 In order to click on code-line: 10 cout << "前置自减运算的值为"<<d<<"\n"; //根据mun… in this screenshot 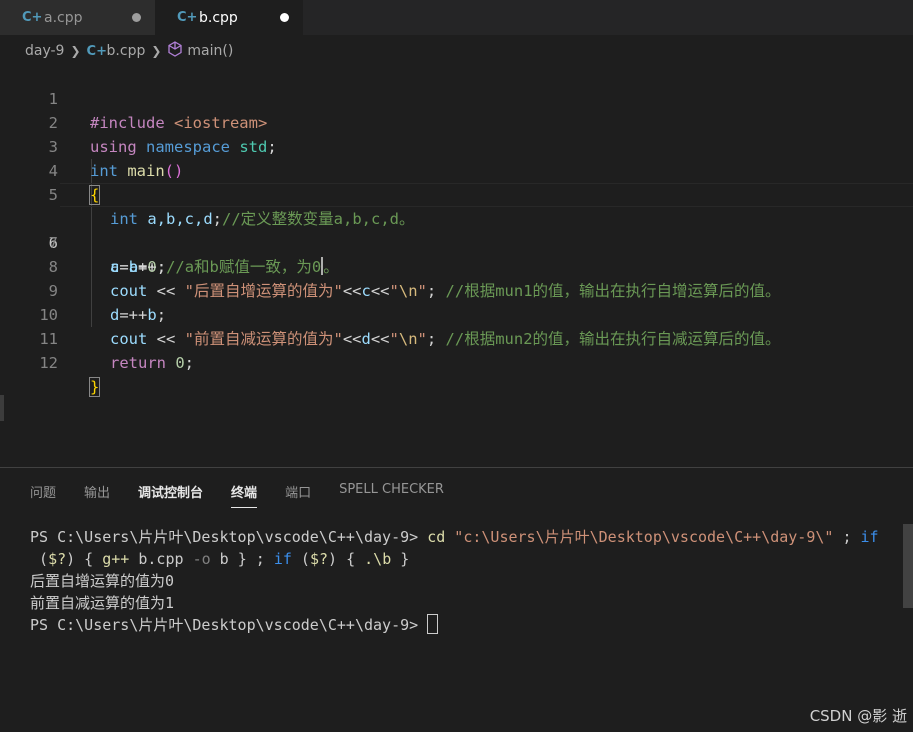, I will do `click(456, 313)`.